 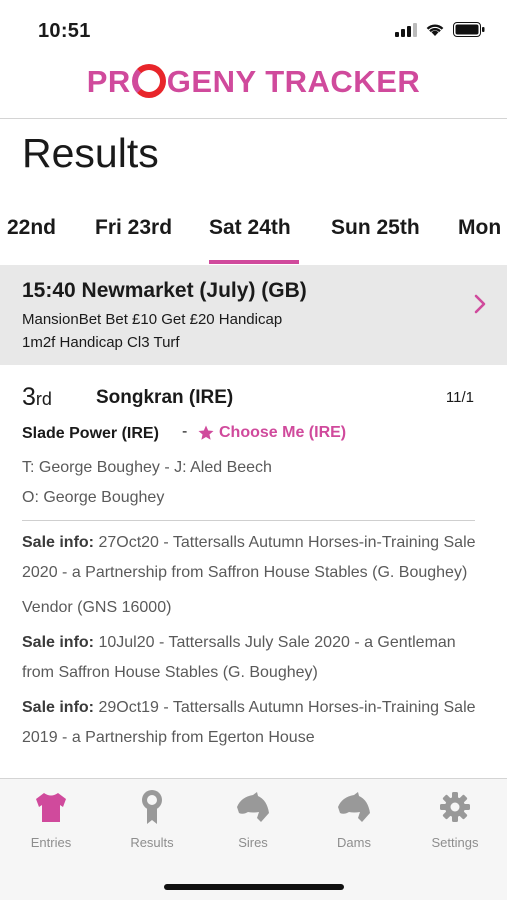 What do you see at coordinates (253, 842) in the screenshot?
I see `tab-label: Sires` at bounding box center [253, 842].